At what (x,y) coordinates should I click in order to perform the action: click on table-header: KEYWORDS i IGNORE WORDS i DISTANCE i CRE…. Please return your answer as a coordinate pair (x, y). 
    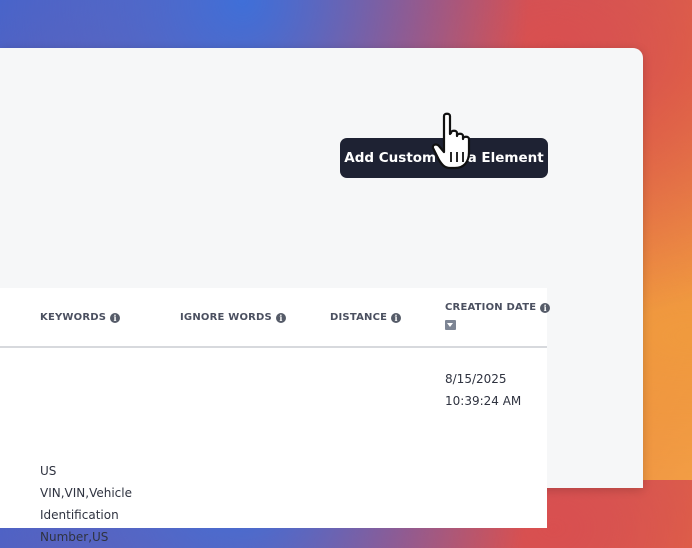
    Looking at the image, I should click on (275, 318).